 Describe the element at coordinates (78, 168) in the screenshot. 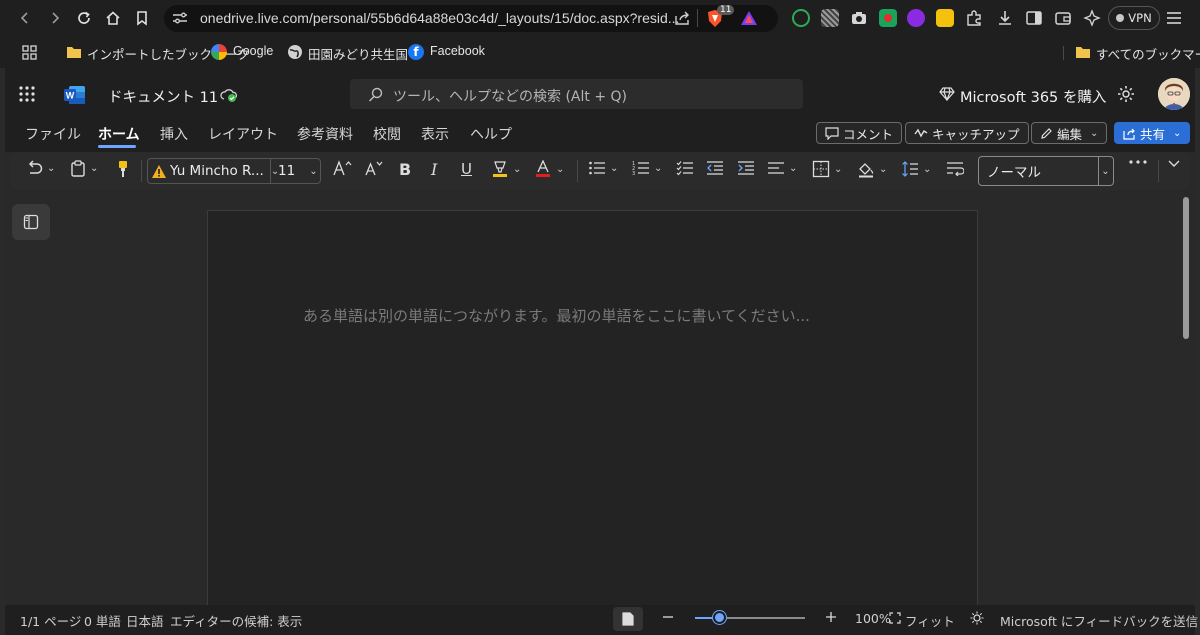

I see `clipboard-icon` at that location.